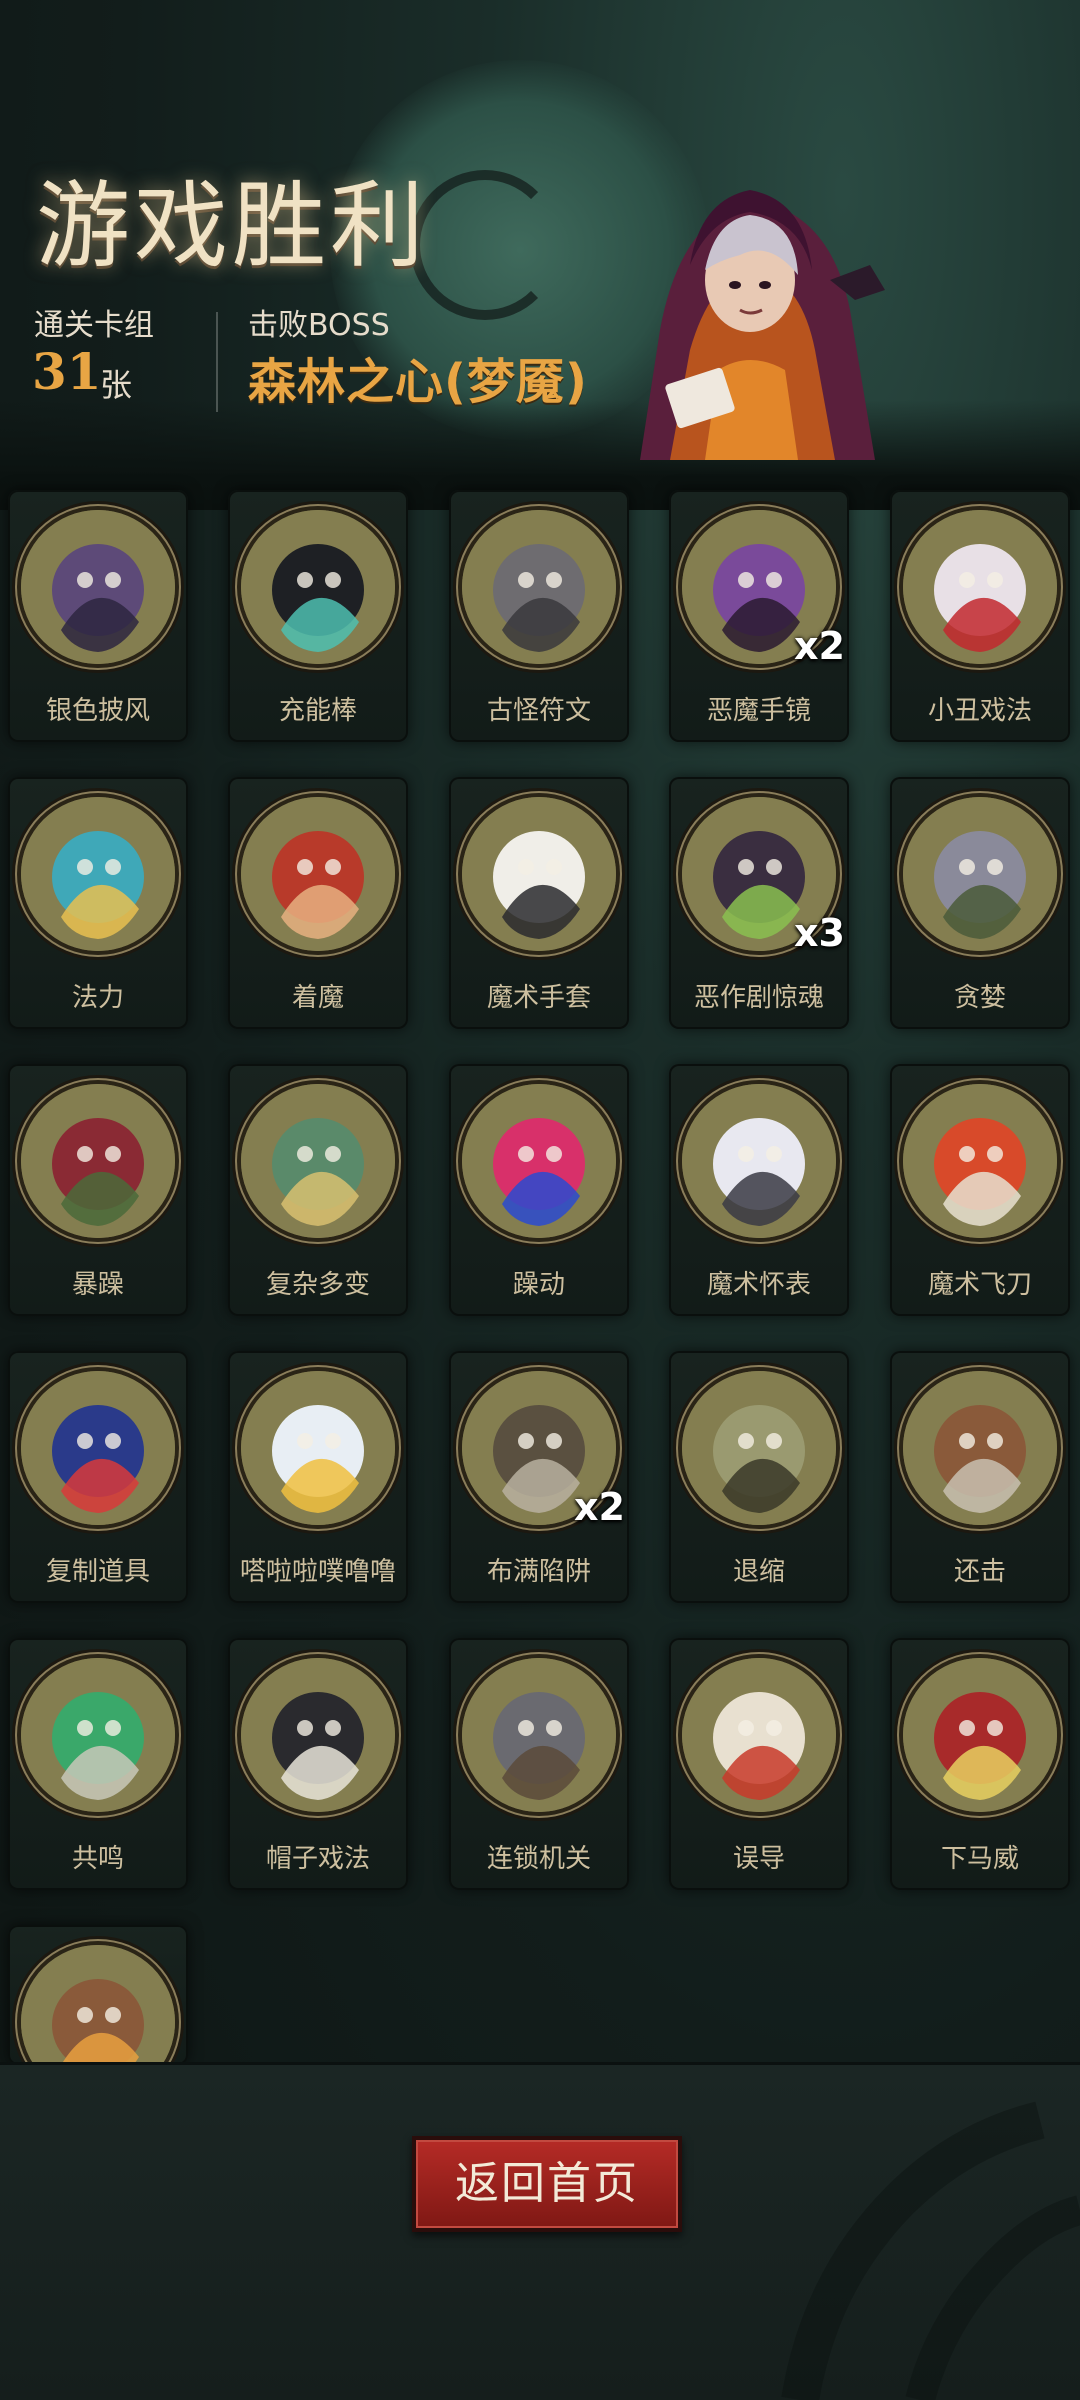  I want to click on card-item: 躁动, so click(539, 1190).